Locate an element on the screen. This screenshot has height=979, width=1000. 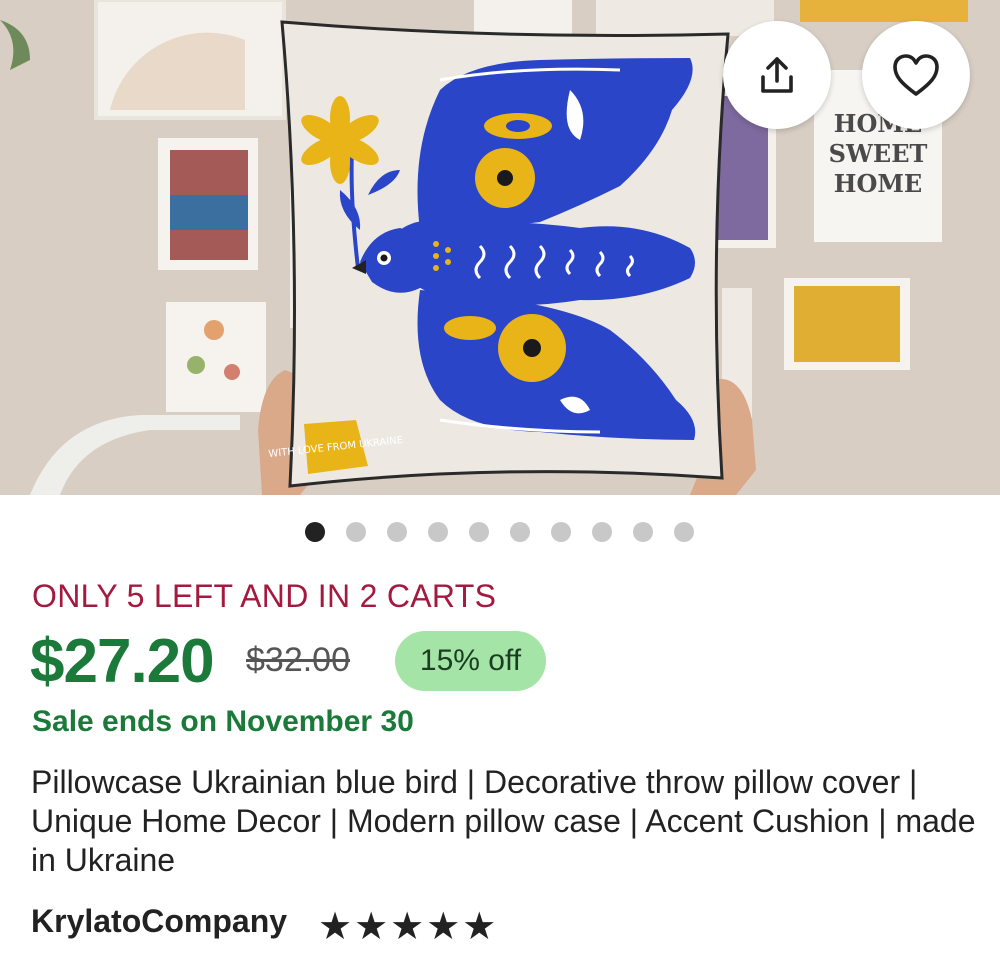
sale-end-notice: Sale ends on November 30 is located at coordinates (223, 721).